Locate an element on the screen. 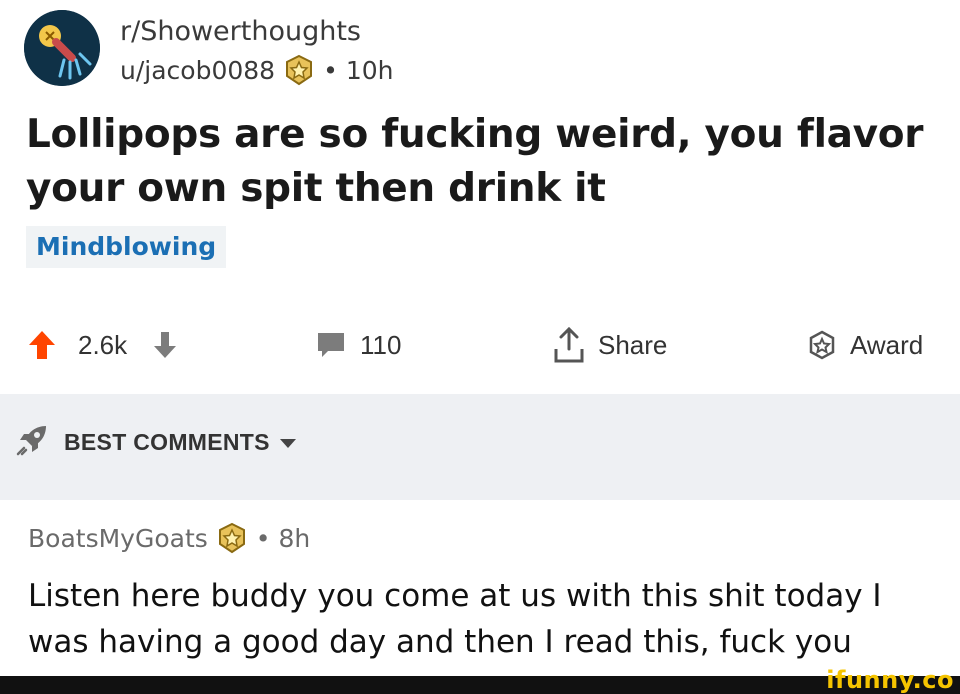  rocket-icon is located at coordinates (33, 442).